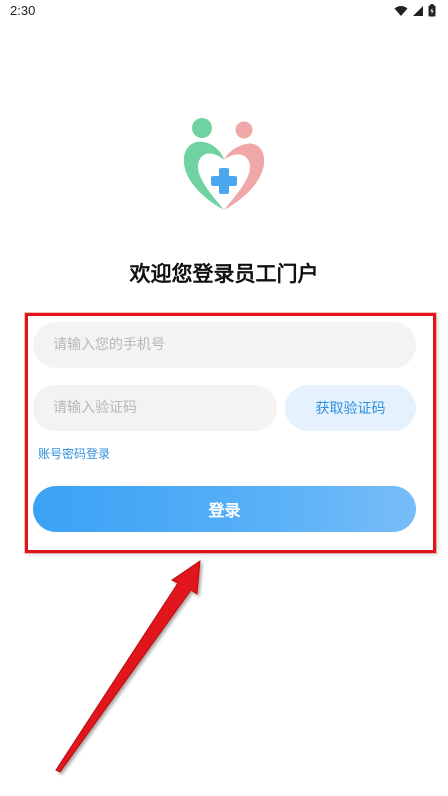  Describe the element at coordinates (350, 408) in the screenshot. I see `get-code-button: 获取验证码` at that location.